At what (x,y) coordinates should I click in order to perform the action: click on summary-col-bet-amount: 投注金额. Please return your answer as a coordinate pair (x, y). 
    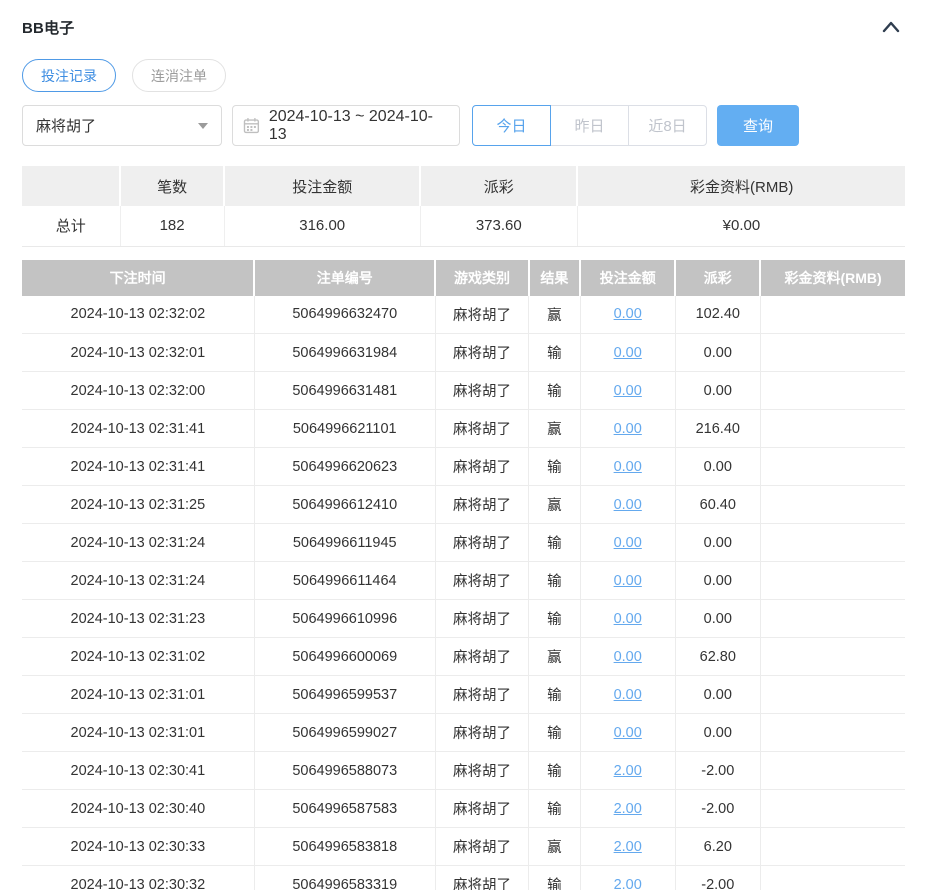
    Looking at the image, I should click on (323, 186).